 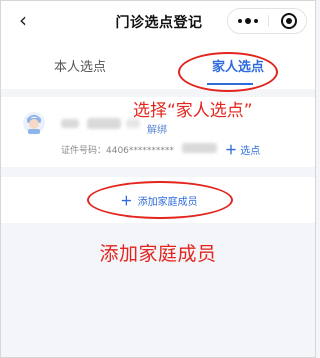 What do you see at coordinates (289, 21) in the screenshot?
I see `target-close-icon` at bounding box center [289, 21].